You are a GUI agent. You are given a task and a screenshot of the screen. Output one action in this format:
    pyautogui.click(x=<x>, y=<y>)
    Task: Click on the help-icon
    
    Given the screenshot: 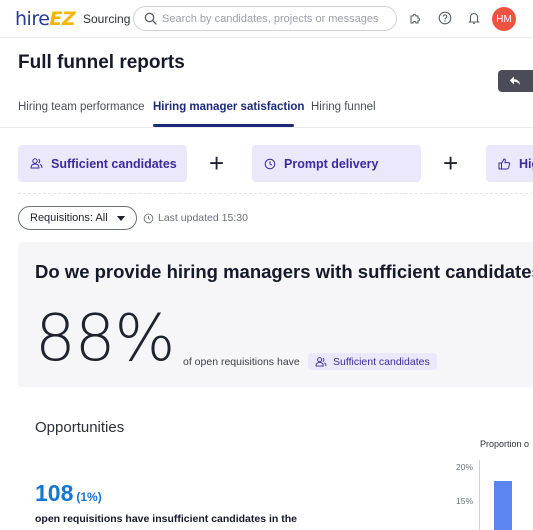 What is the action you would take?
    pyautogui.click(x=445, y=18)
    